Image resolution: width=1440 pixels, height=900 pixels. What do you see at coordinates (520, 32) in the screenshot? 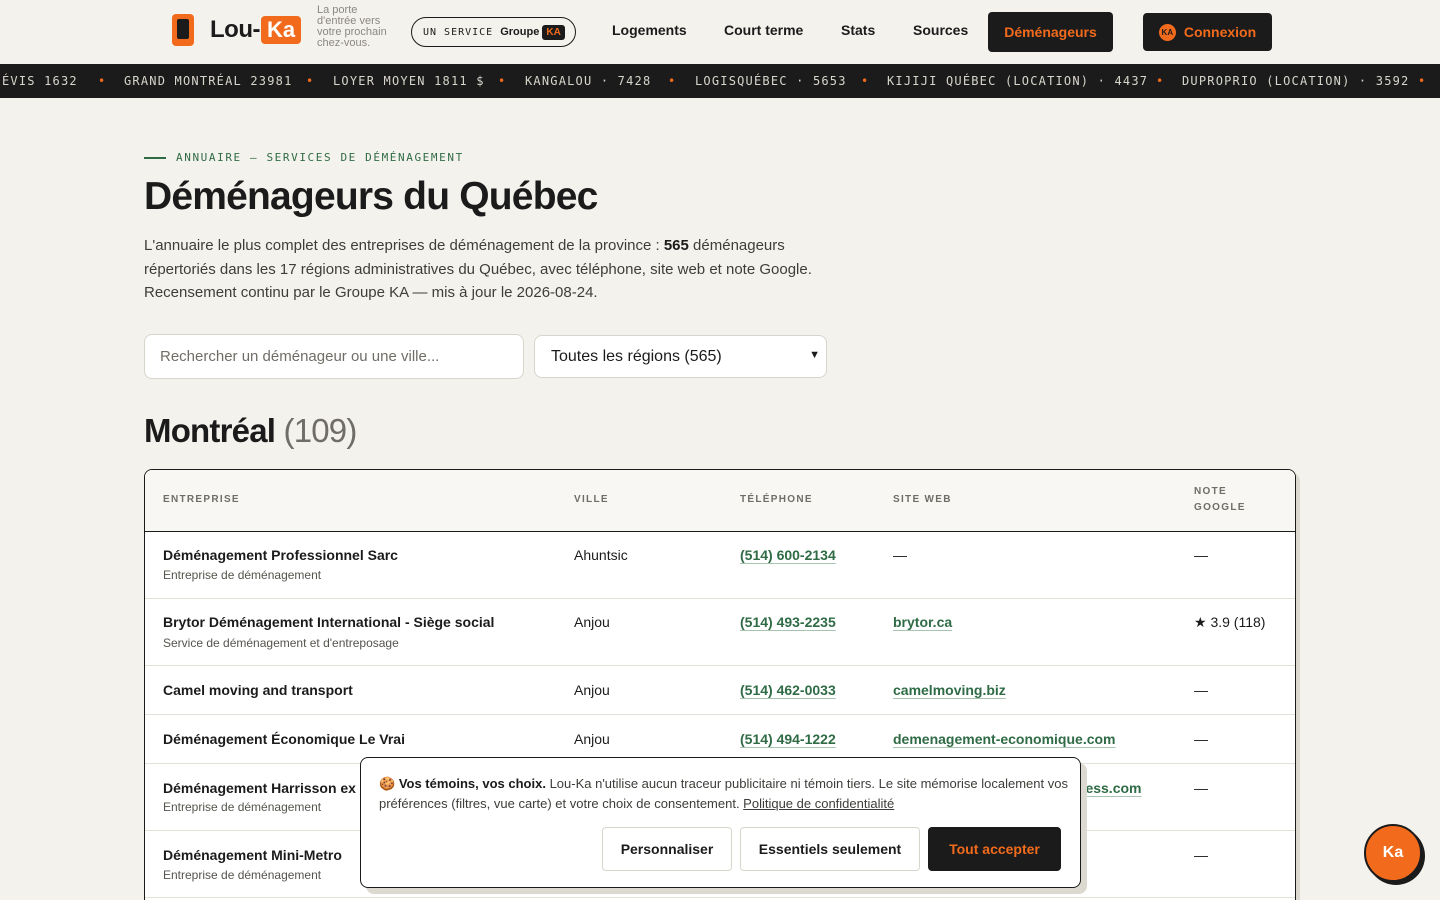
I see `service-group: Groupe` at bounding box center [520, 32].